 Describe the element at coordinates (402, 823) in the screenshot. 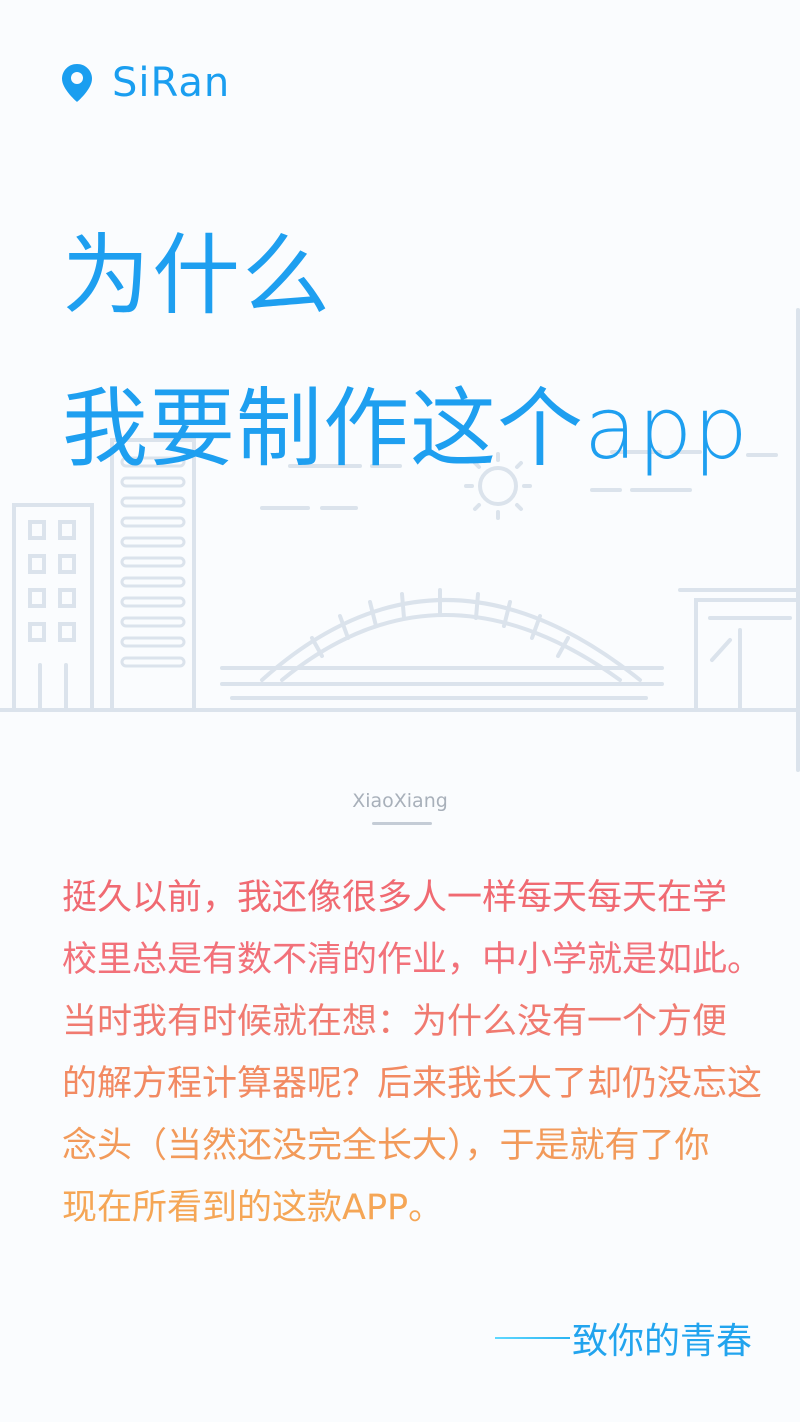

I see `author-divider` at that location.